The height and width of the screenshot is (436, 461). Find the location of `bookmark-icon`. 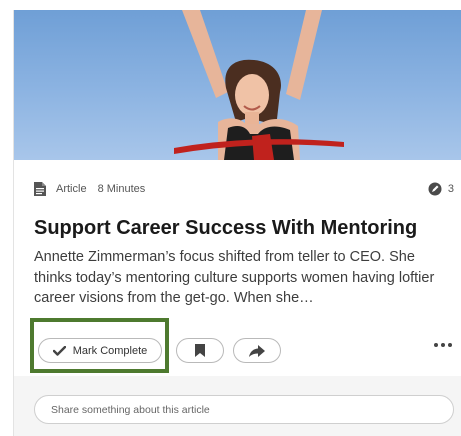

bookmark-icon is located at coordinates (200, 350).